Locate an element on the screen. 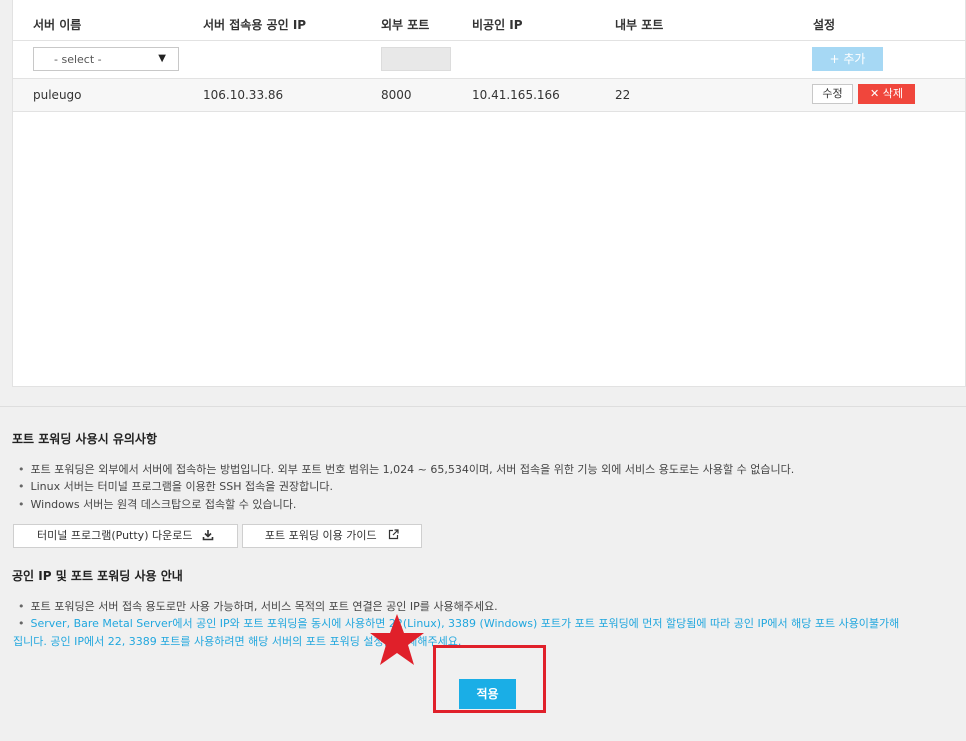 The width and height of the screenshot is (966, 741). header-server-name: 서버 이름 is located at coordinates (57, 25).